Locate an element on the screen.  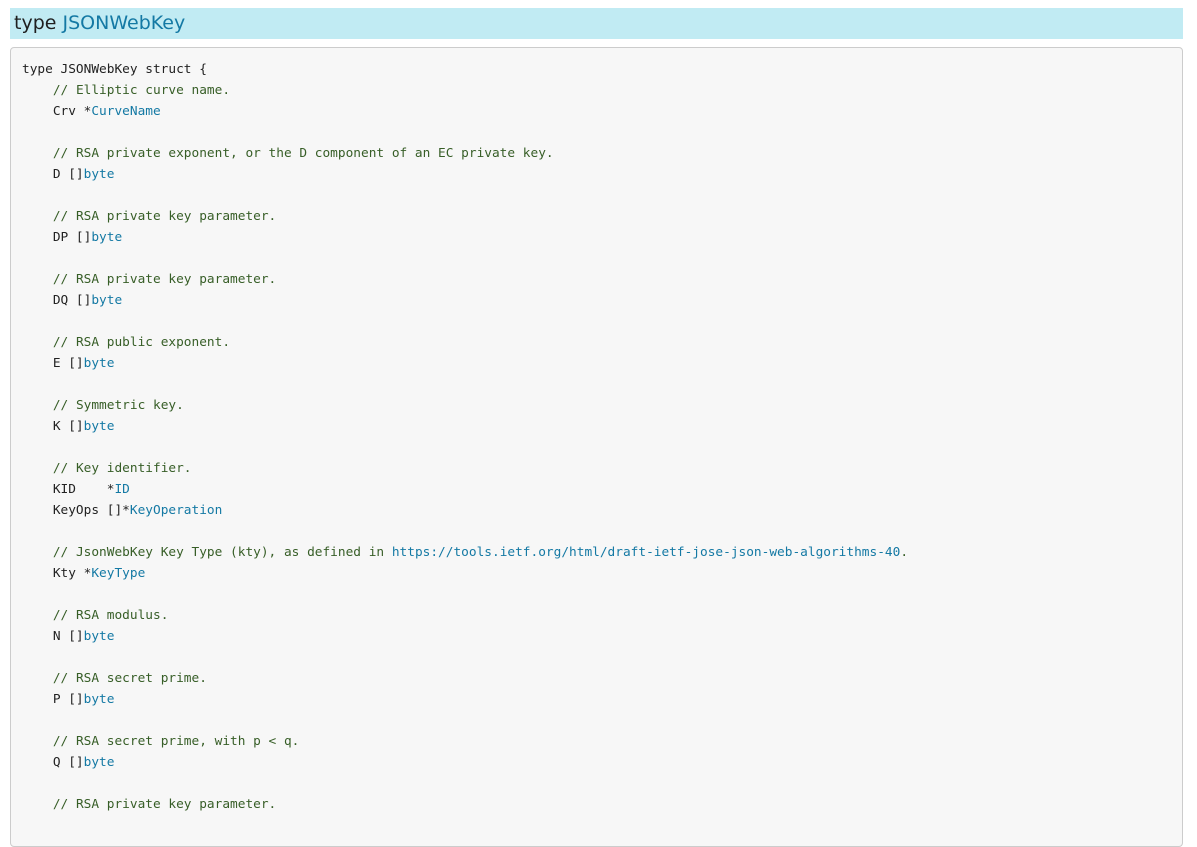
code-comment: // Elliptic curve name. is located at coordinates (141, 90).